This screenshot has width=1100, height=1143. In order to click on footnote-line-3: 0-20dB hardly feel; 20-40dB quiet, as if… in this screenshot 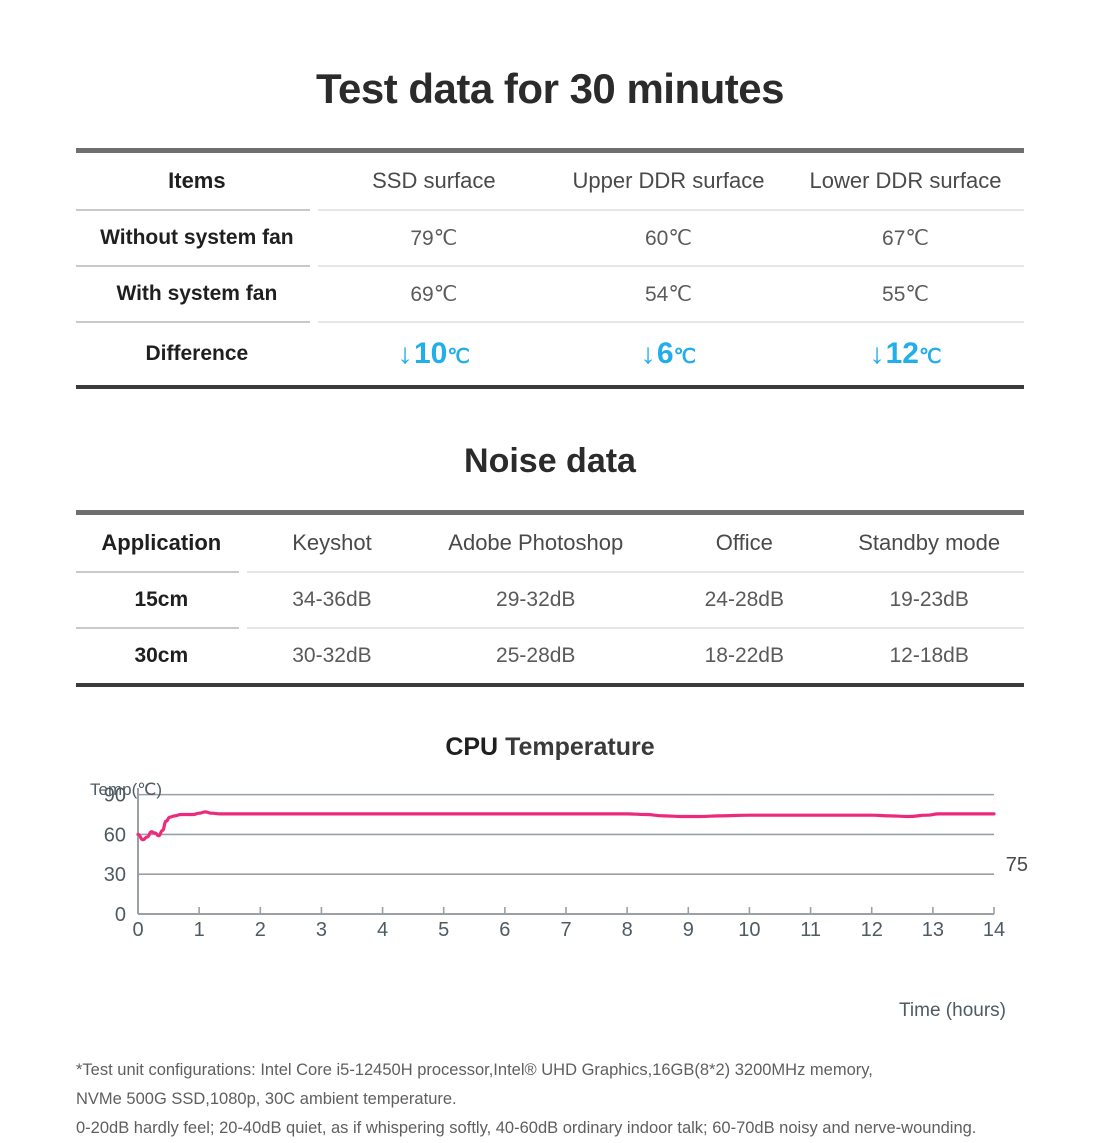, I will do `click(526, 1128)`.